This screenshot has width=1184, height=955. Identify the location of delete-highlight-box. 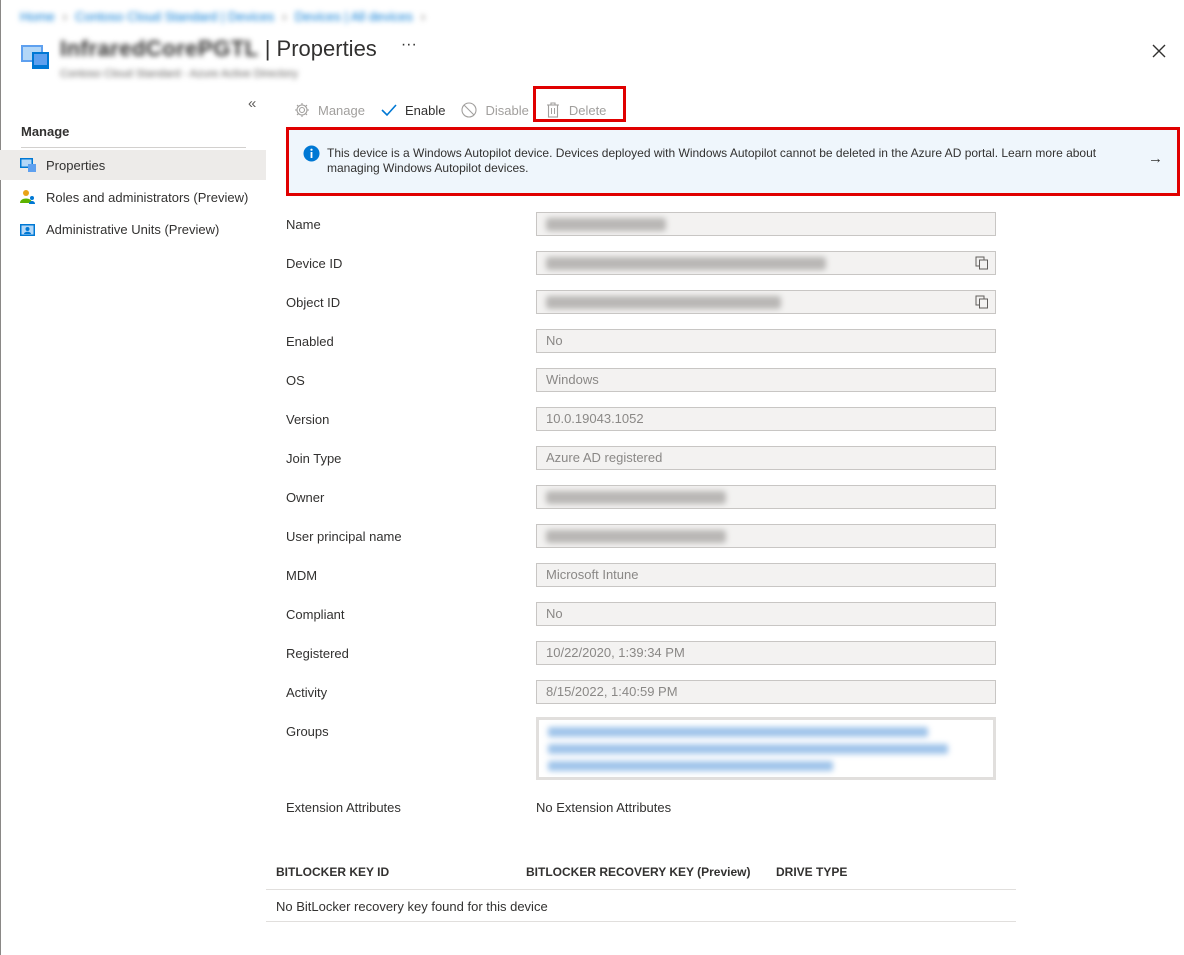
(579, 104).